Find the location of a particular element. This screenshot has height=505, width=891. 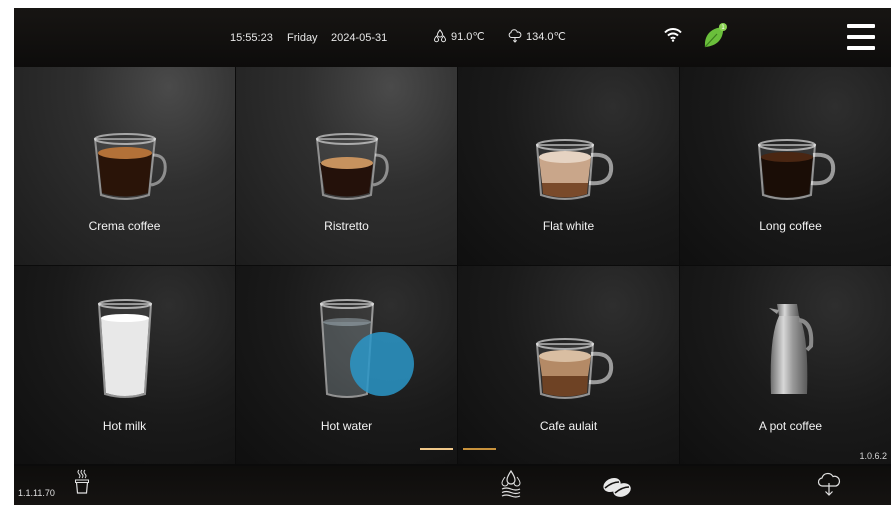

drink-tile-hot-milk: Hot milk is located at coordinates (124, 365).